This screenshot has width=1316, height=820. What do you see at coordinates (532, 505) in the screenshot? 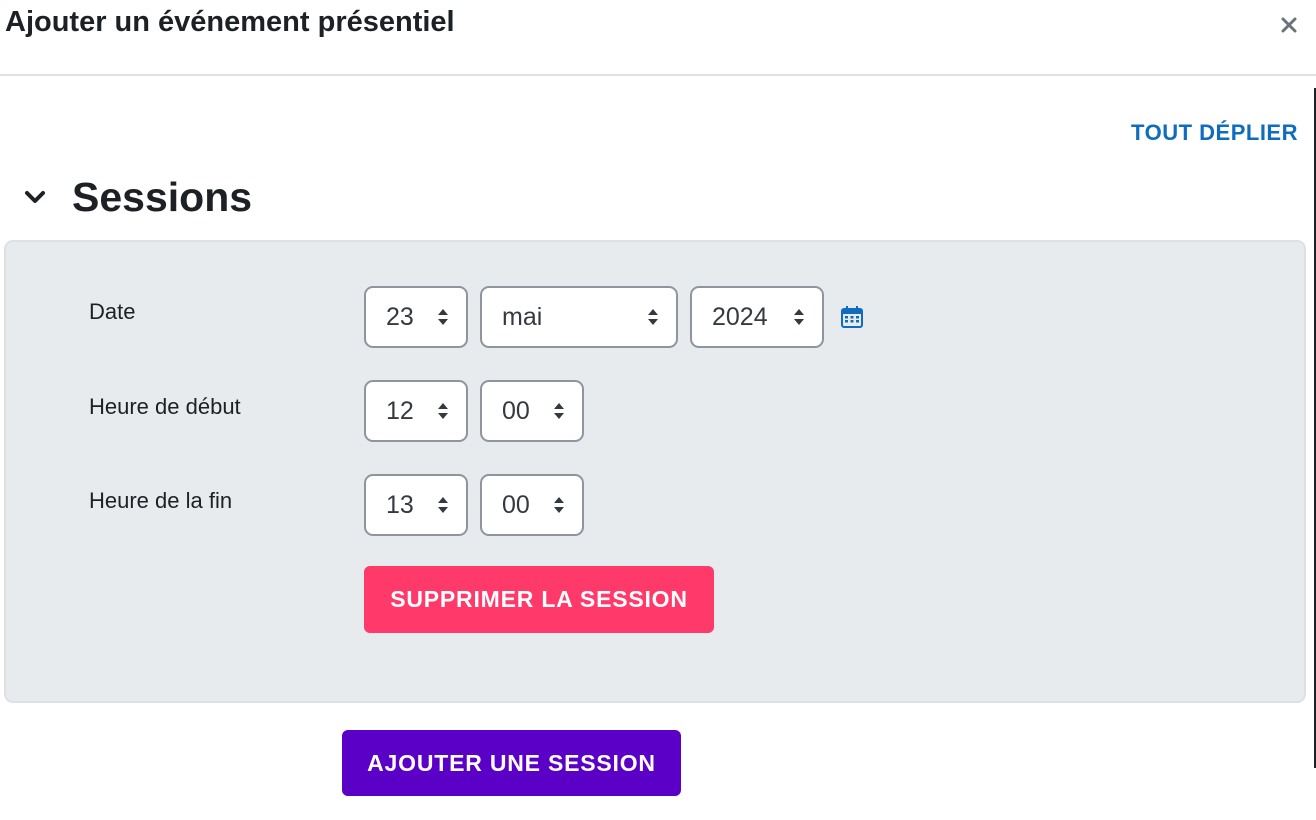
I see `end-minute-select: 00` at bounding box center [532, 505].